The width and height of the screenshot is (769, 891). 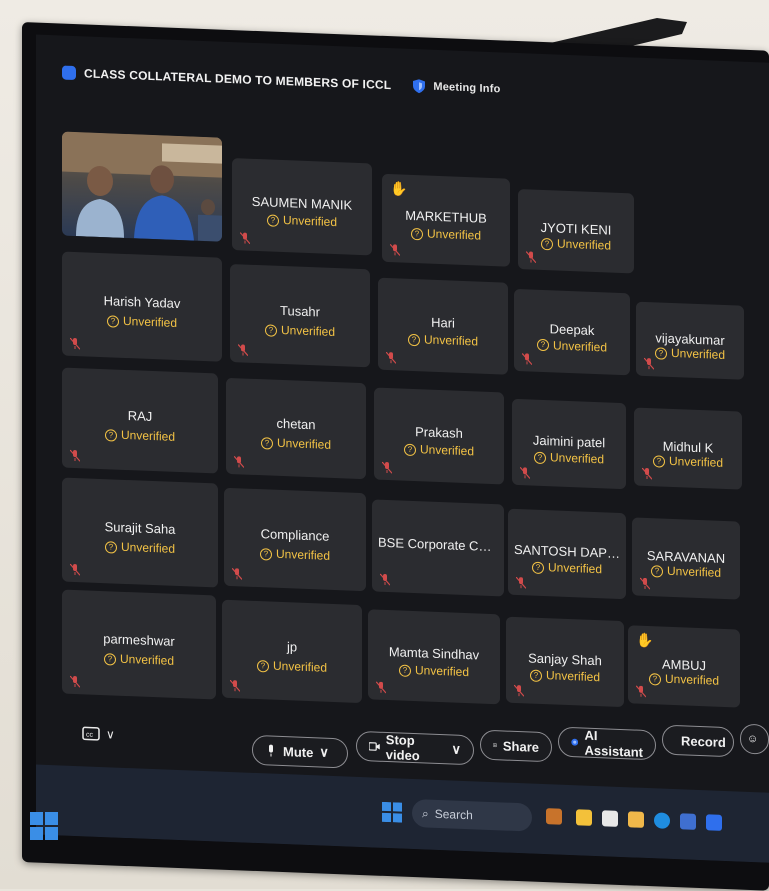 What do you see at coordinates (466, 88) in the screenshot?
I see `meeting-info-link: Meeting Info` at bounding box center [466, 88].